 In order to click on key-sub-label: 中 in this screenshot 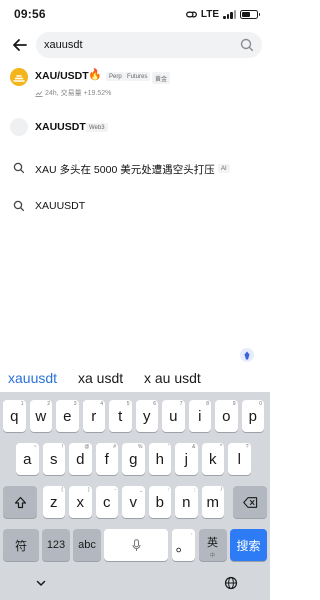, I will do `click(212, 556)`.